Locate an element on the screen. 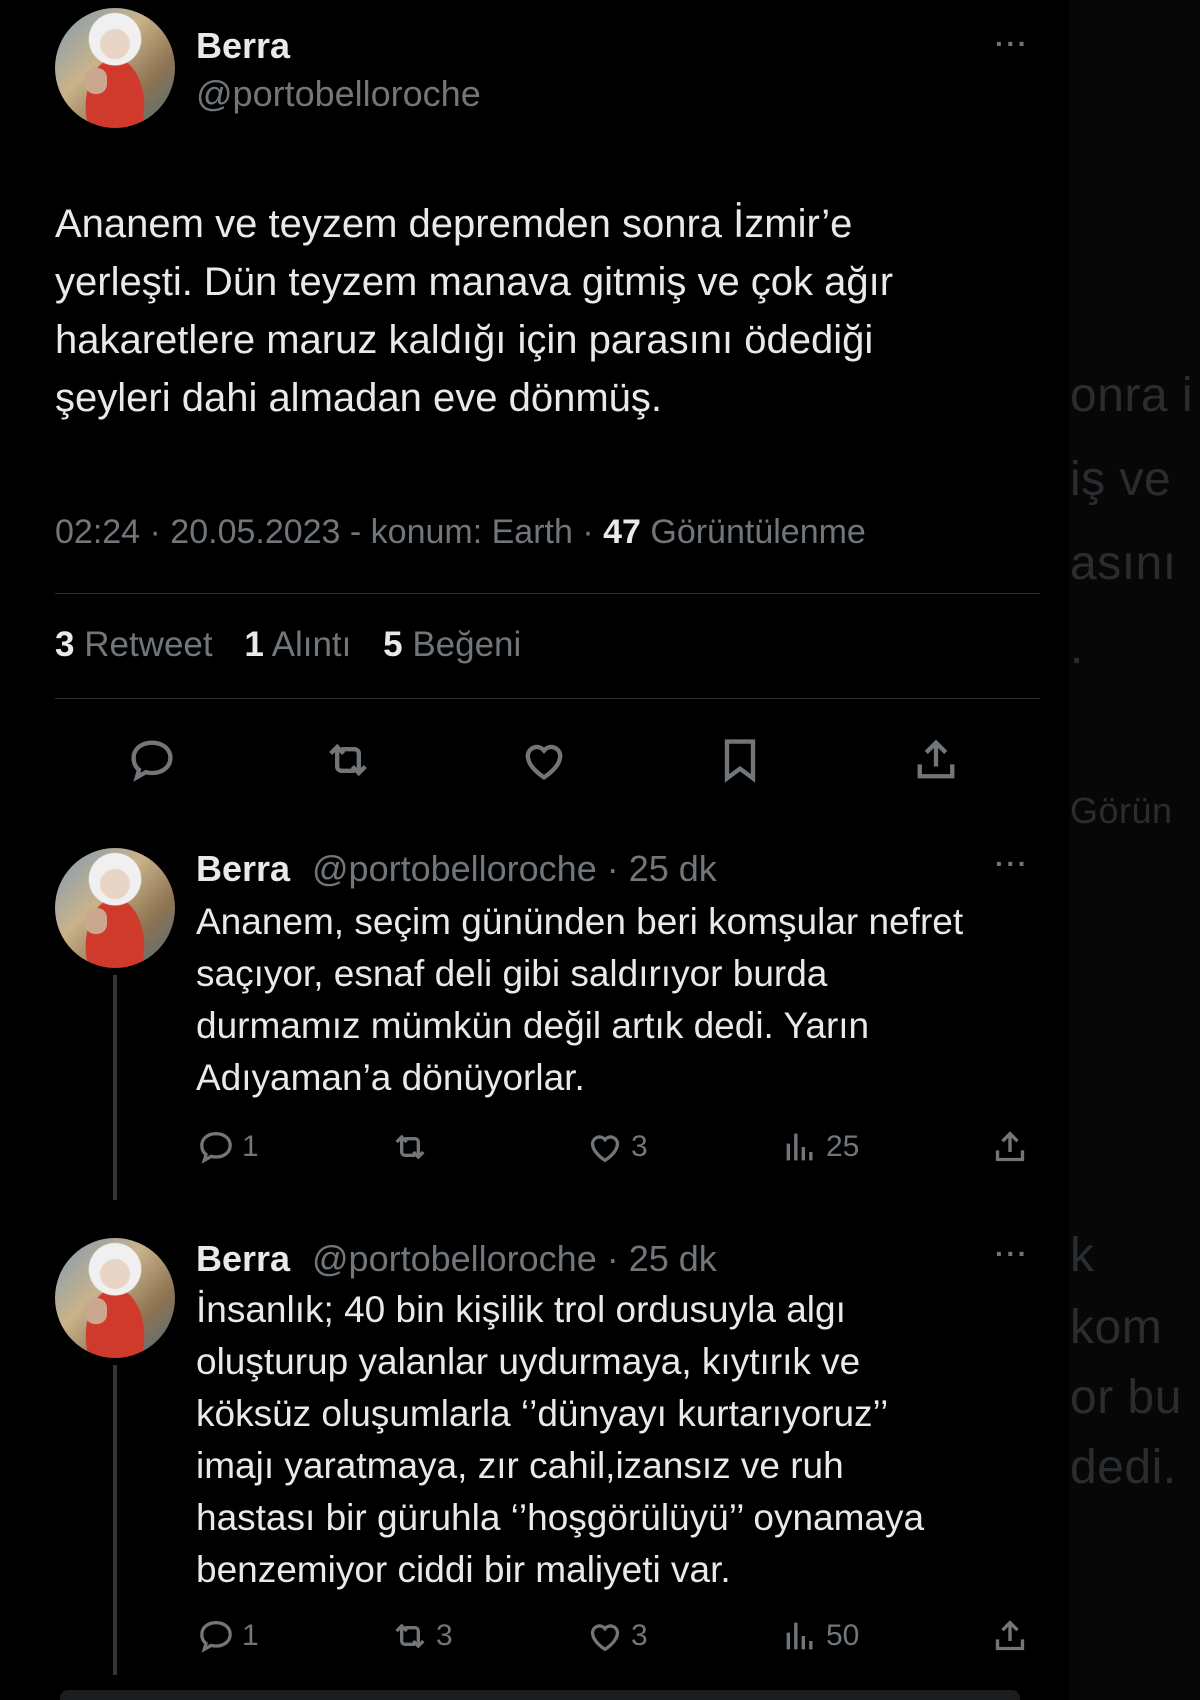  views-button: 50 is located at coordinates (819, 1636).